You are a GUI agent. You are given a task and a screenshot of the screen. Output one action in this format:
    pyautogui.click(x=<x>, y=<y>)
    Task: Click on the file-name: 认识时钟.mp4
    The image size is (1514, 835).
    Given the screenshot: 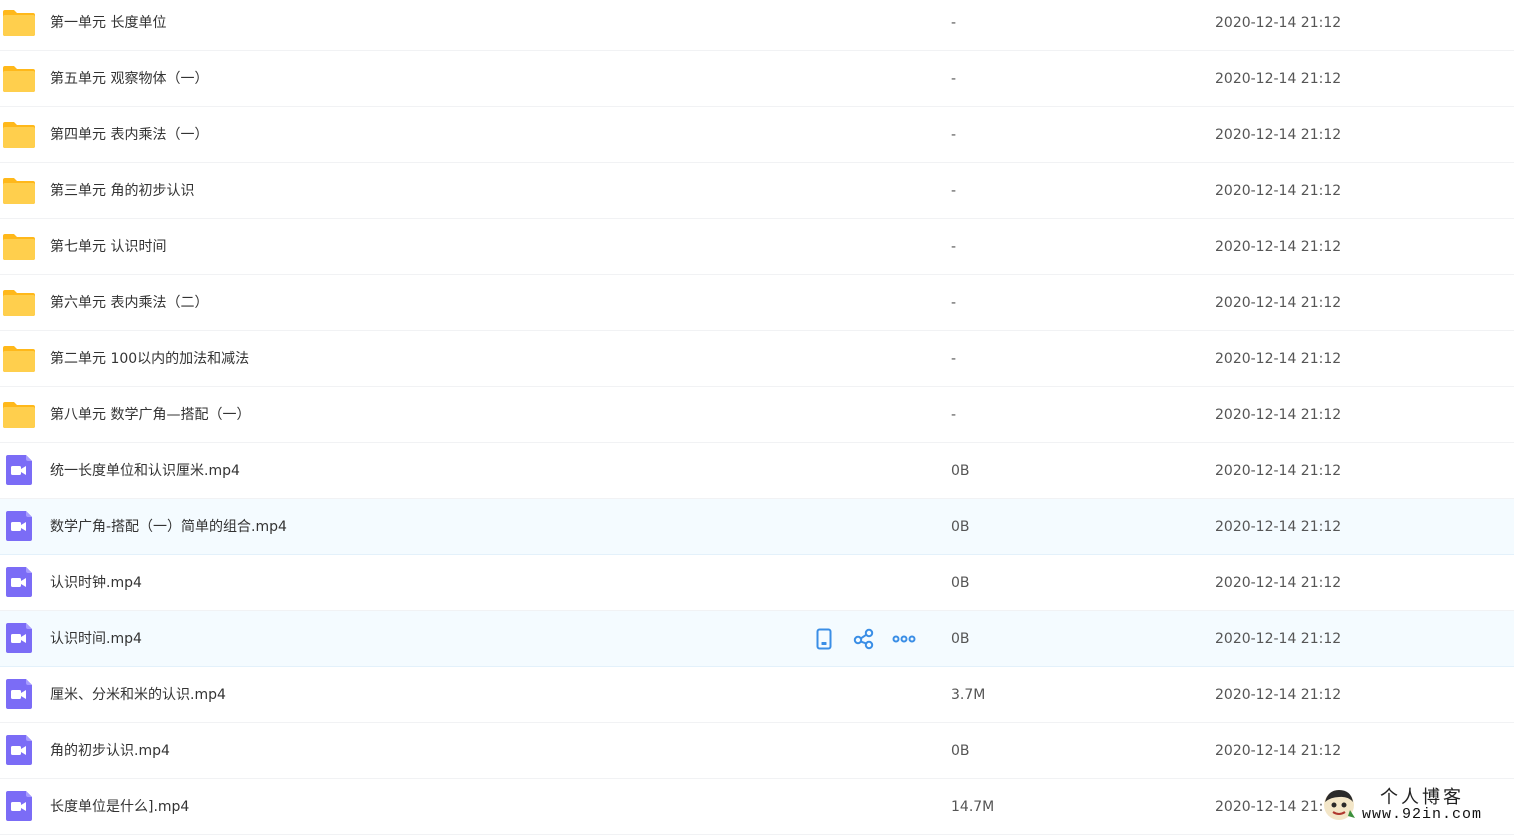 What is the action you would take?
    pyautogui.click(x=96, y=583)
    